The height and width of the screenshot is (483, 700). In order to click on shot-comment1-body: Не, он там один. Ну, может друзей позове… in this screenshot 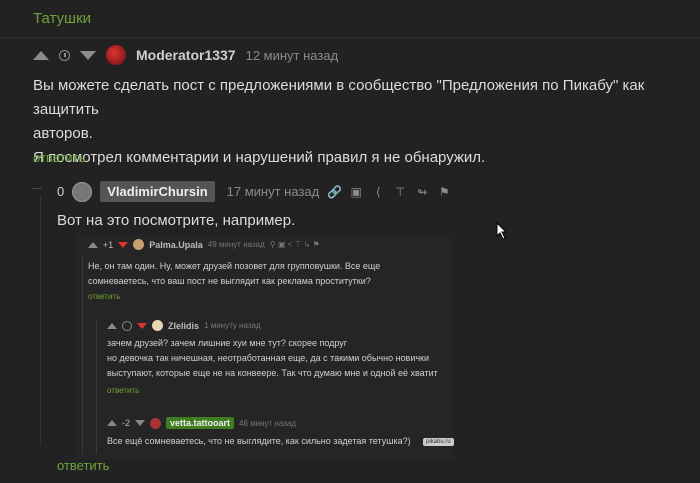, I will do `click(234, 274)`.